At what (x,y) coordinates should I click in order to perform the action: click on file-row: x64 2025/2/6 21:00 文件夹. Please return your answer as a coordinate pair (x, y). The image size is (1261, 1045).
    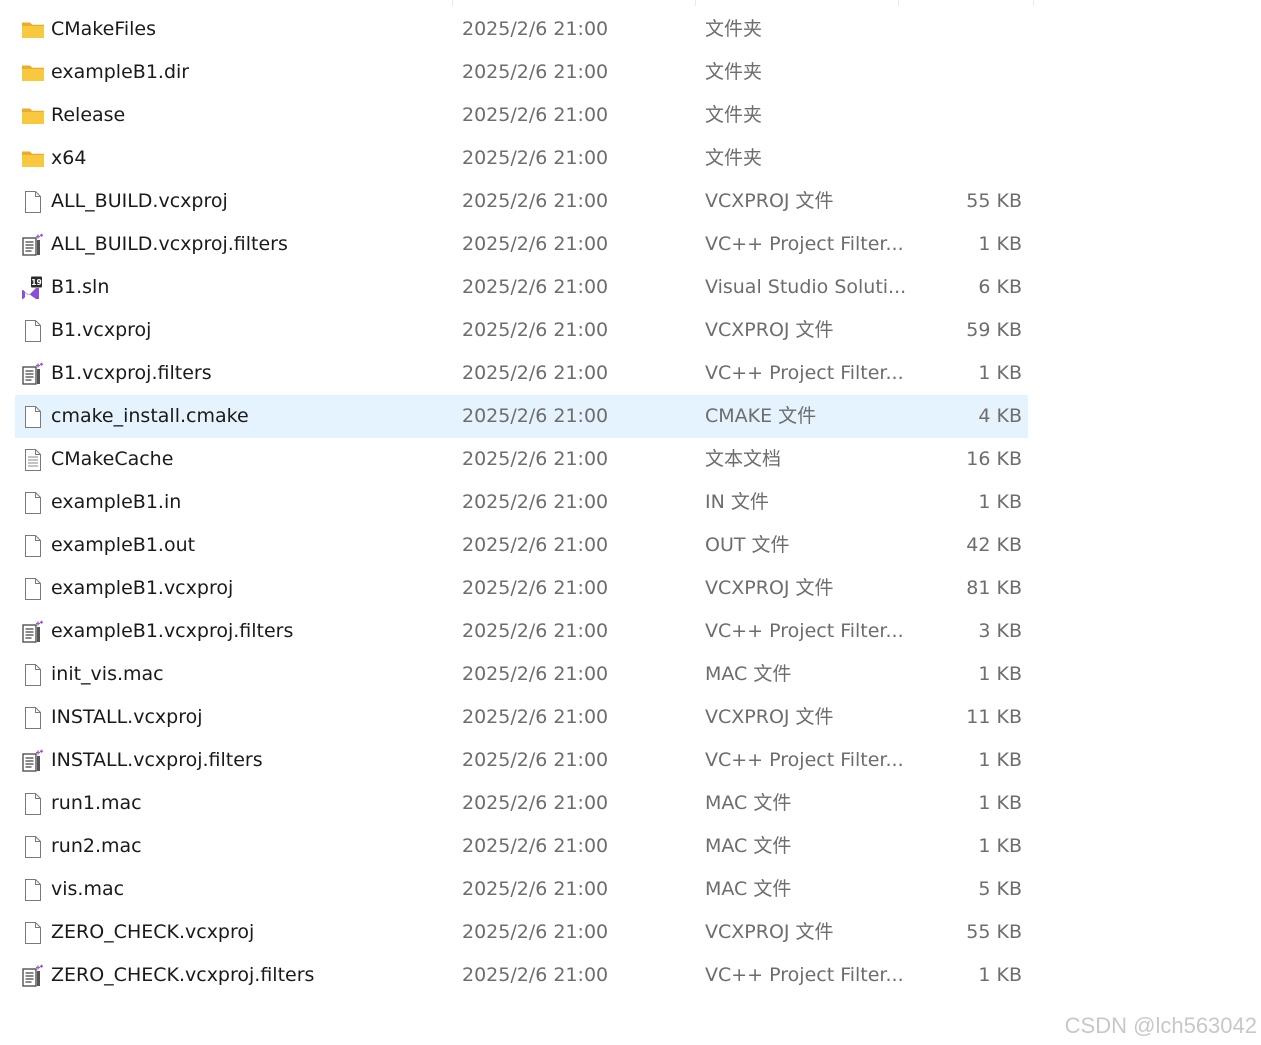
    Looking at the image, I should click on (521, 158).